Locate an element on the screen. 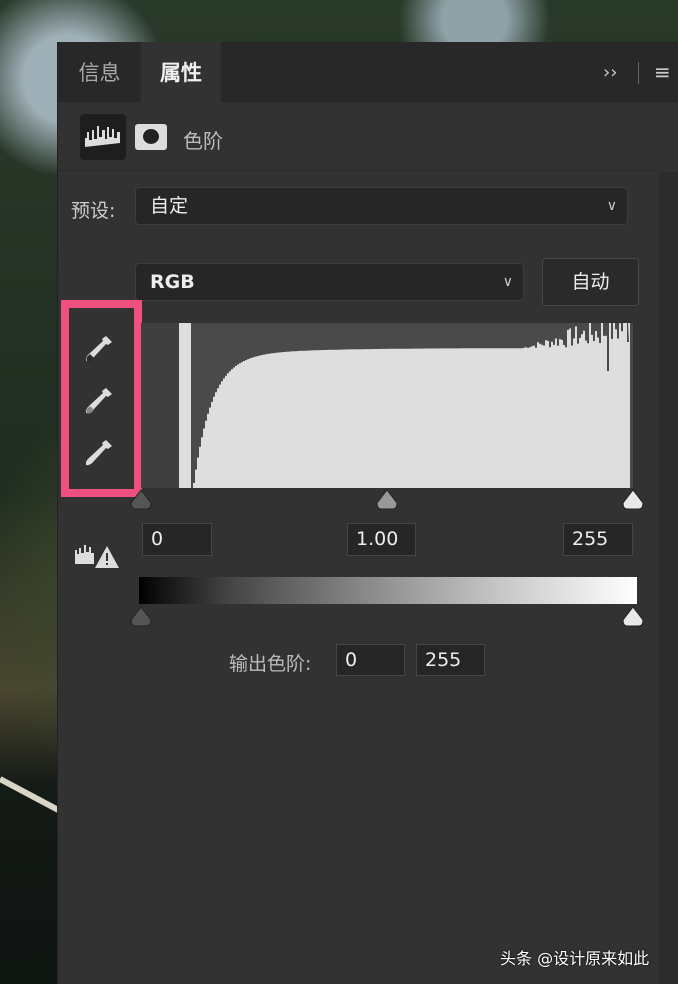  layer-mask-icon is located at coordinates (151, 137).